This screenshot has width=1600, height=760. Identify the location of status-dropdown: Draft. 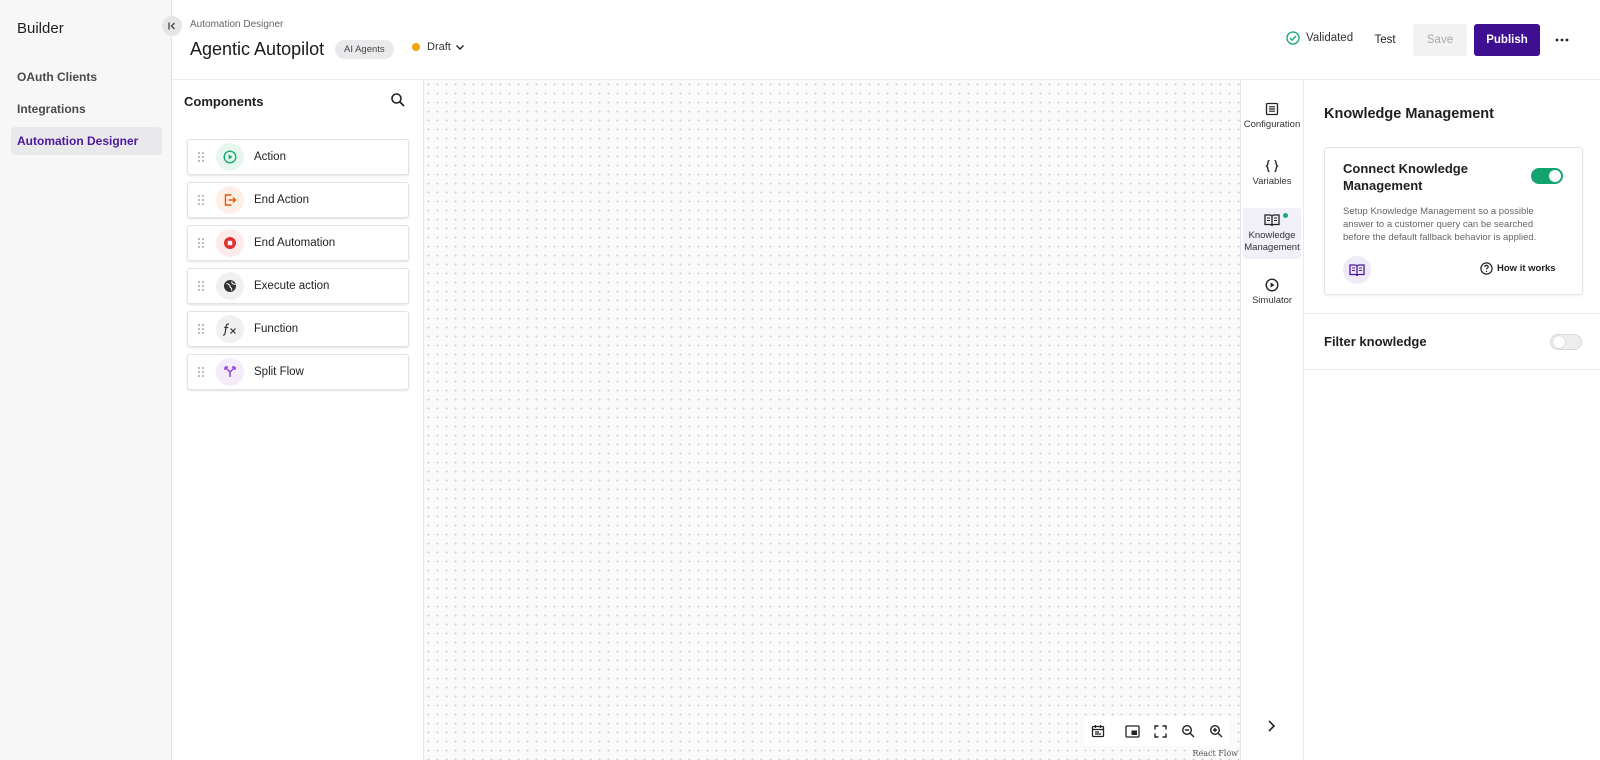
(438, 47).